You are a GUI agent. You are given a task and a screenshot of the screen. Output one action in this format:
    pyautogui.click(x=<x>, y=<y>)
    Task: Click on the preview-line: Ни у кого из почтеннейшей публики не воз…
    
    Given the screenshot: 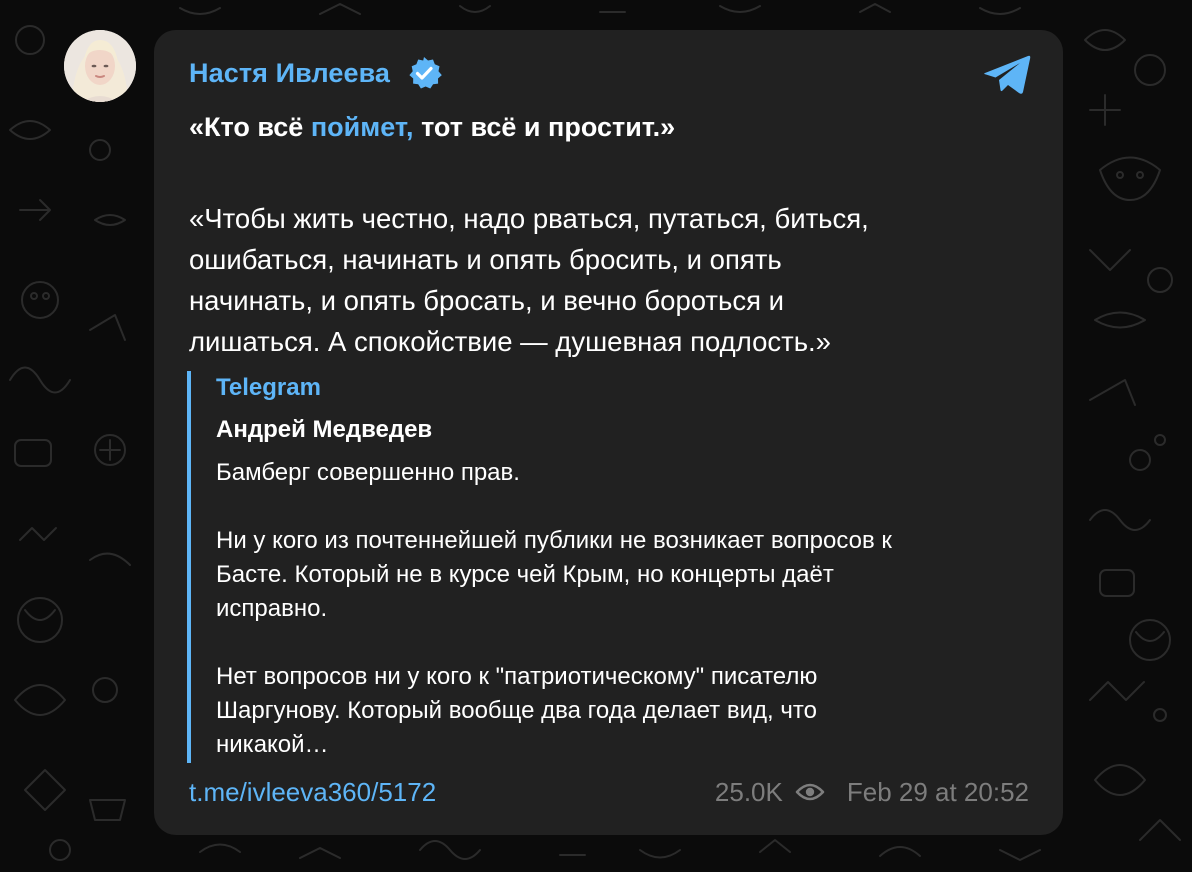 What is the action you would take?
    pyautogui.click(x=554, y=540)
    